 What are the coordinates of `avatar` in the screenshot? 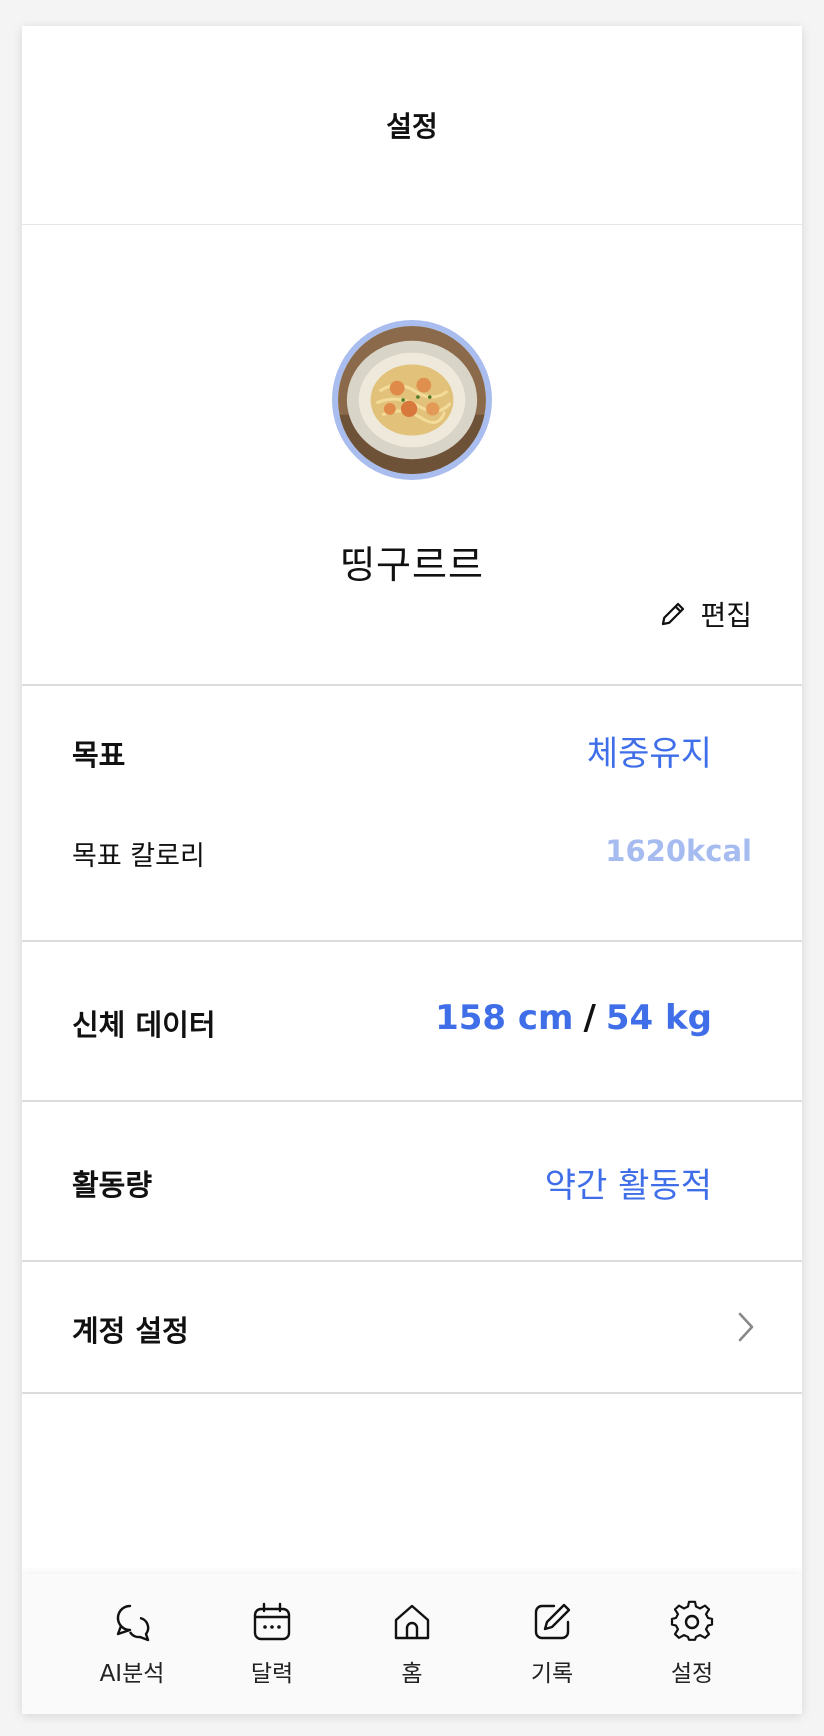 It's located at (412, 400).